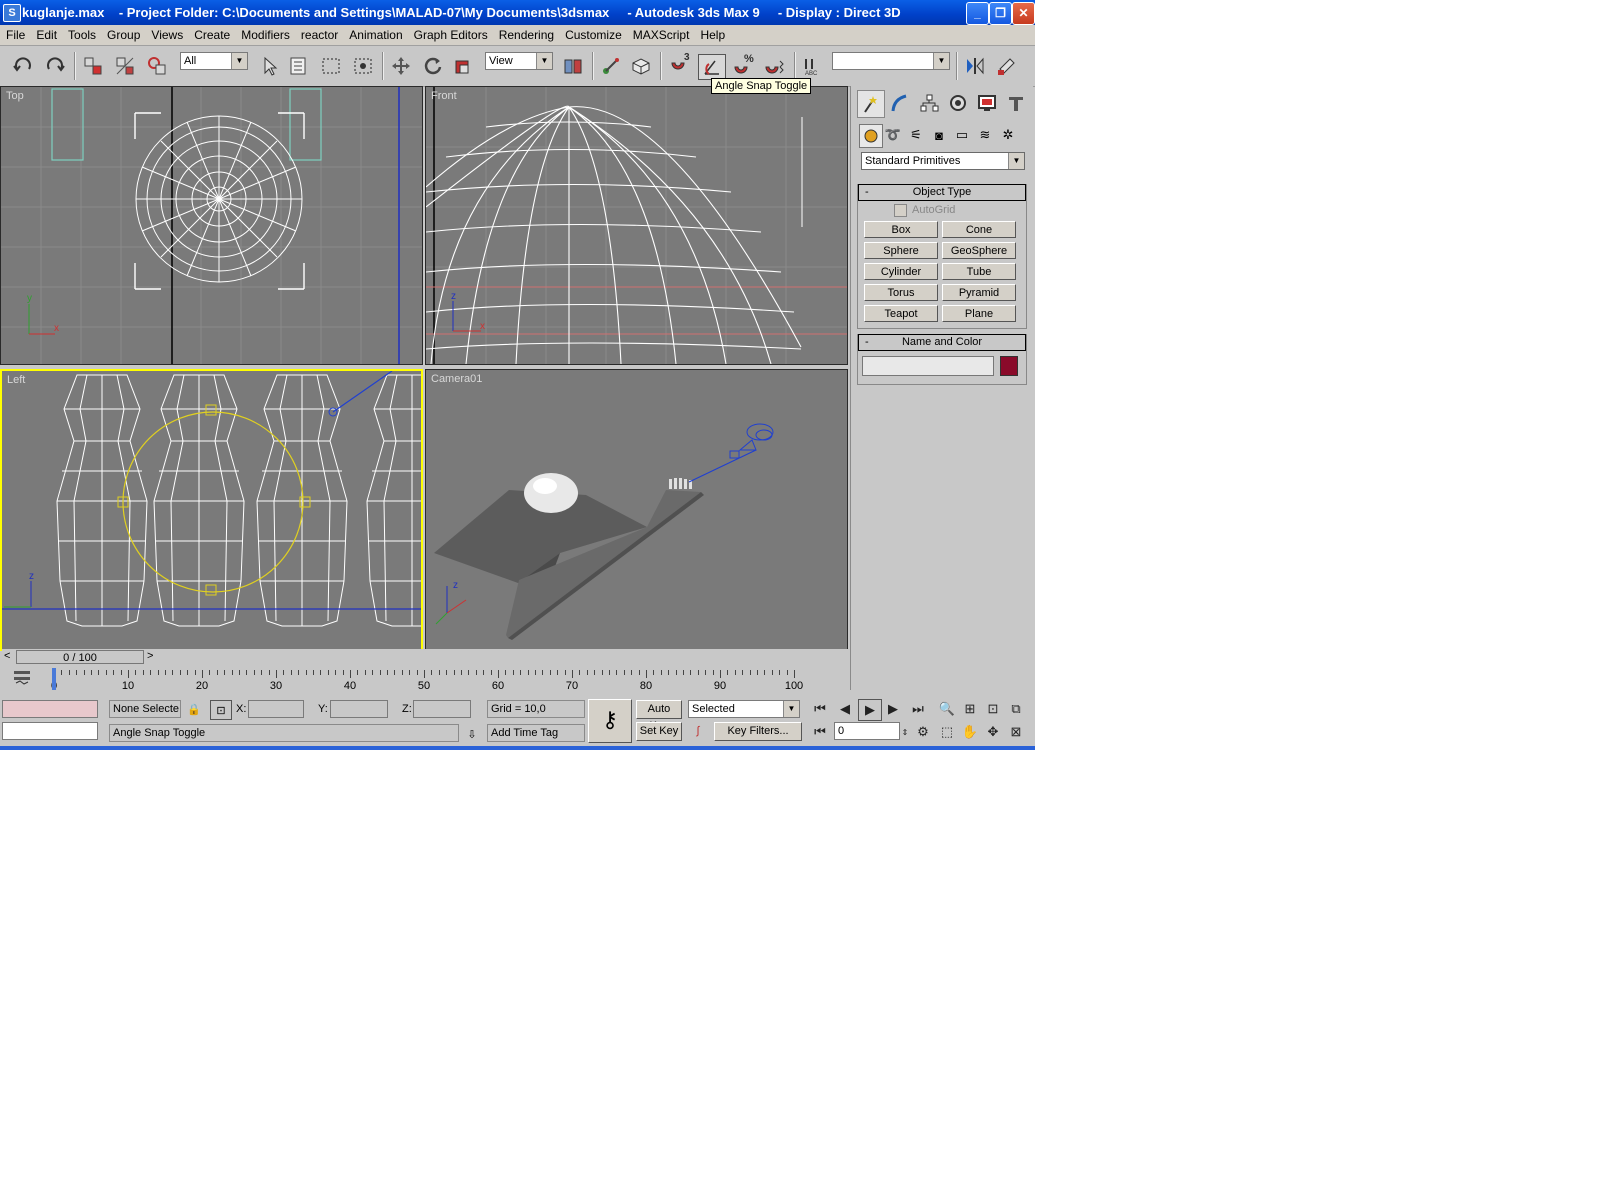 Image resolution: width=1600 pixels, height=1200 pixels. Describe the element at coordinates (947, 709) in the screenshot. I see `zoom-icon: 🔍` at that location.